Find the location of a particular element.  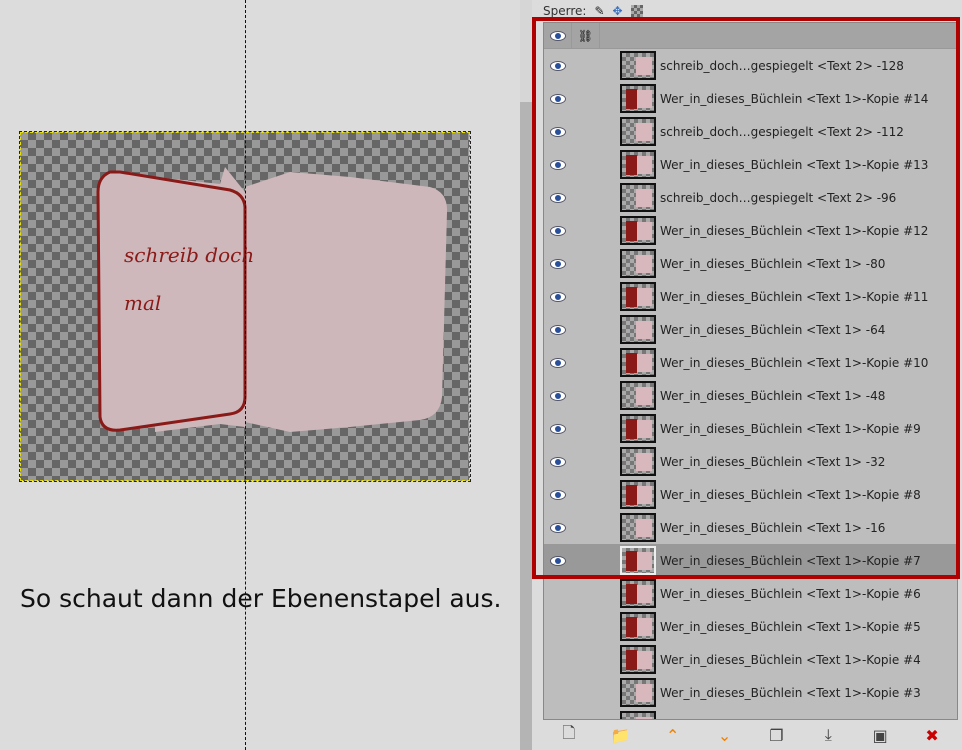

layer-name: Wer_in_dieses_Büchlein <Text 1> -48 is located at coordinates (772, 396).